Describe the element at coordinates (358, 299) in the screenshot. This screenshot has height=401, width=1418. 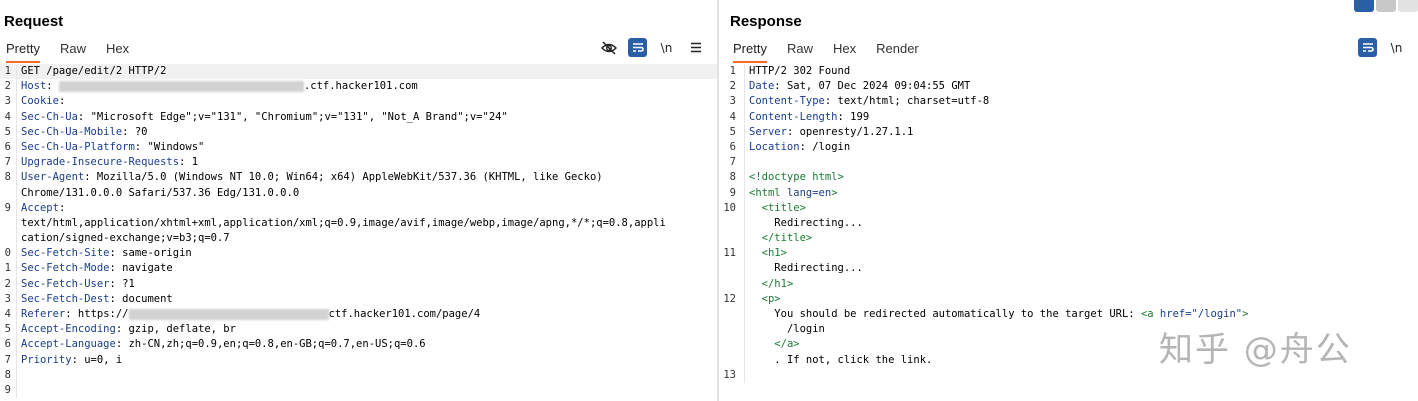
I see `code-line: 3 Sec-Fetch-Dest: document` at that location.